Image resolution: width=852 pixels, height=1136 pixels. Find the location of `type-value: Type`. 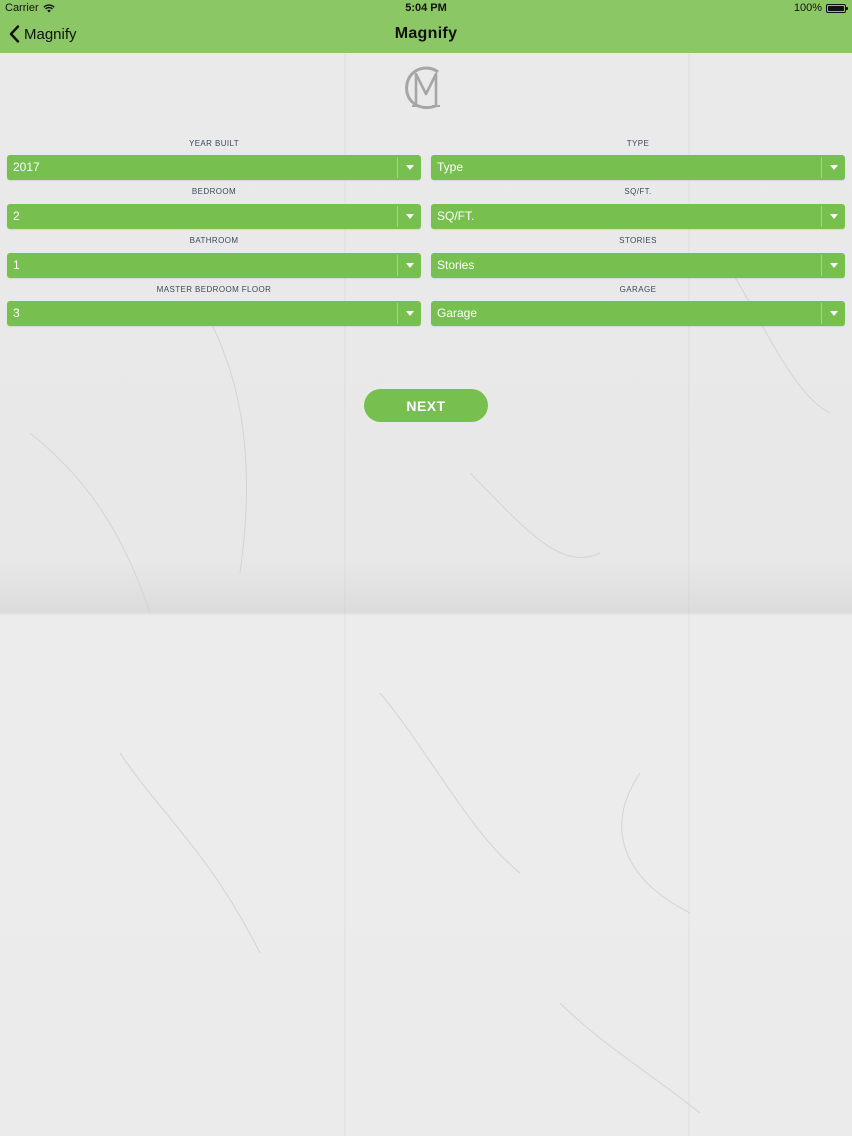

type-value: Type is located at coordinates (450, 167).